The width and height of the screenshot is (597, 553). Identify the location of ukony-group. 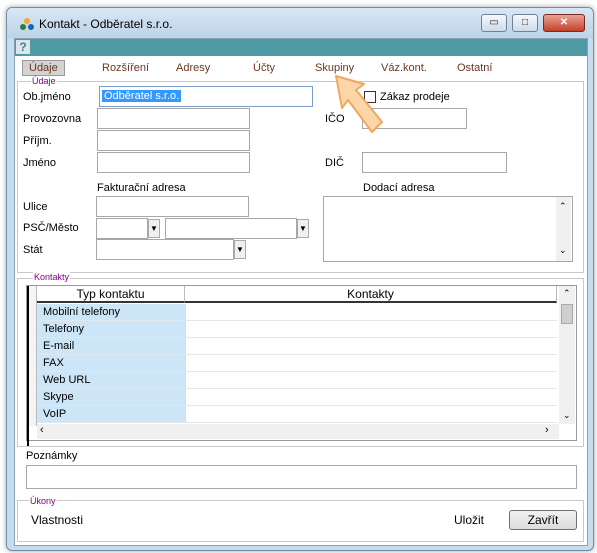
(300, 521).